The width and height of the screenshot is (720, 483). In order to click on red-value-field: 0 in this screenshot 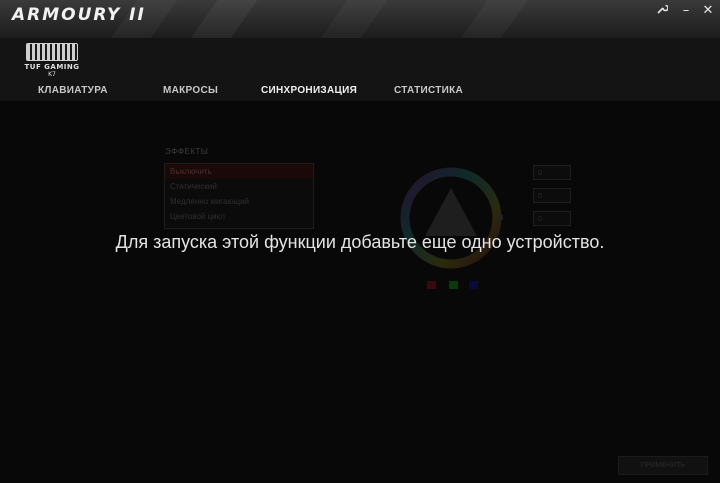, I will do `click(552, 172)`.